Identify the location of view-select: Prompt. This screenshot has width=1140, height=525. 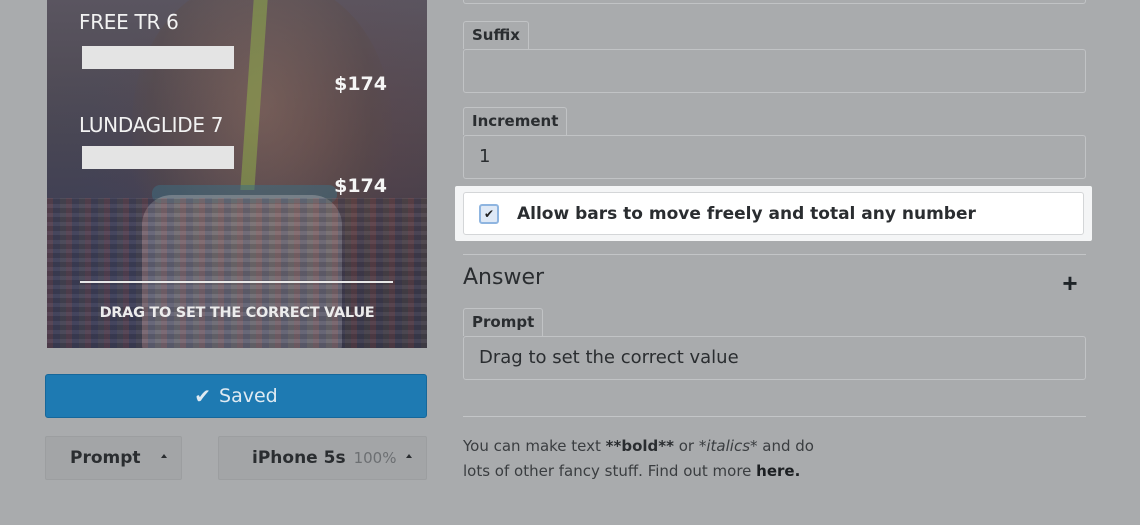
(113, 458).